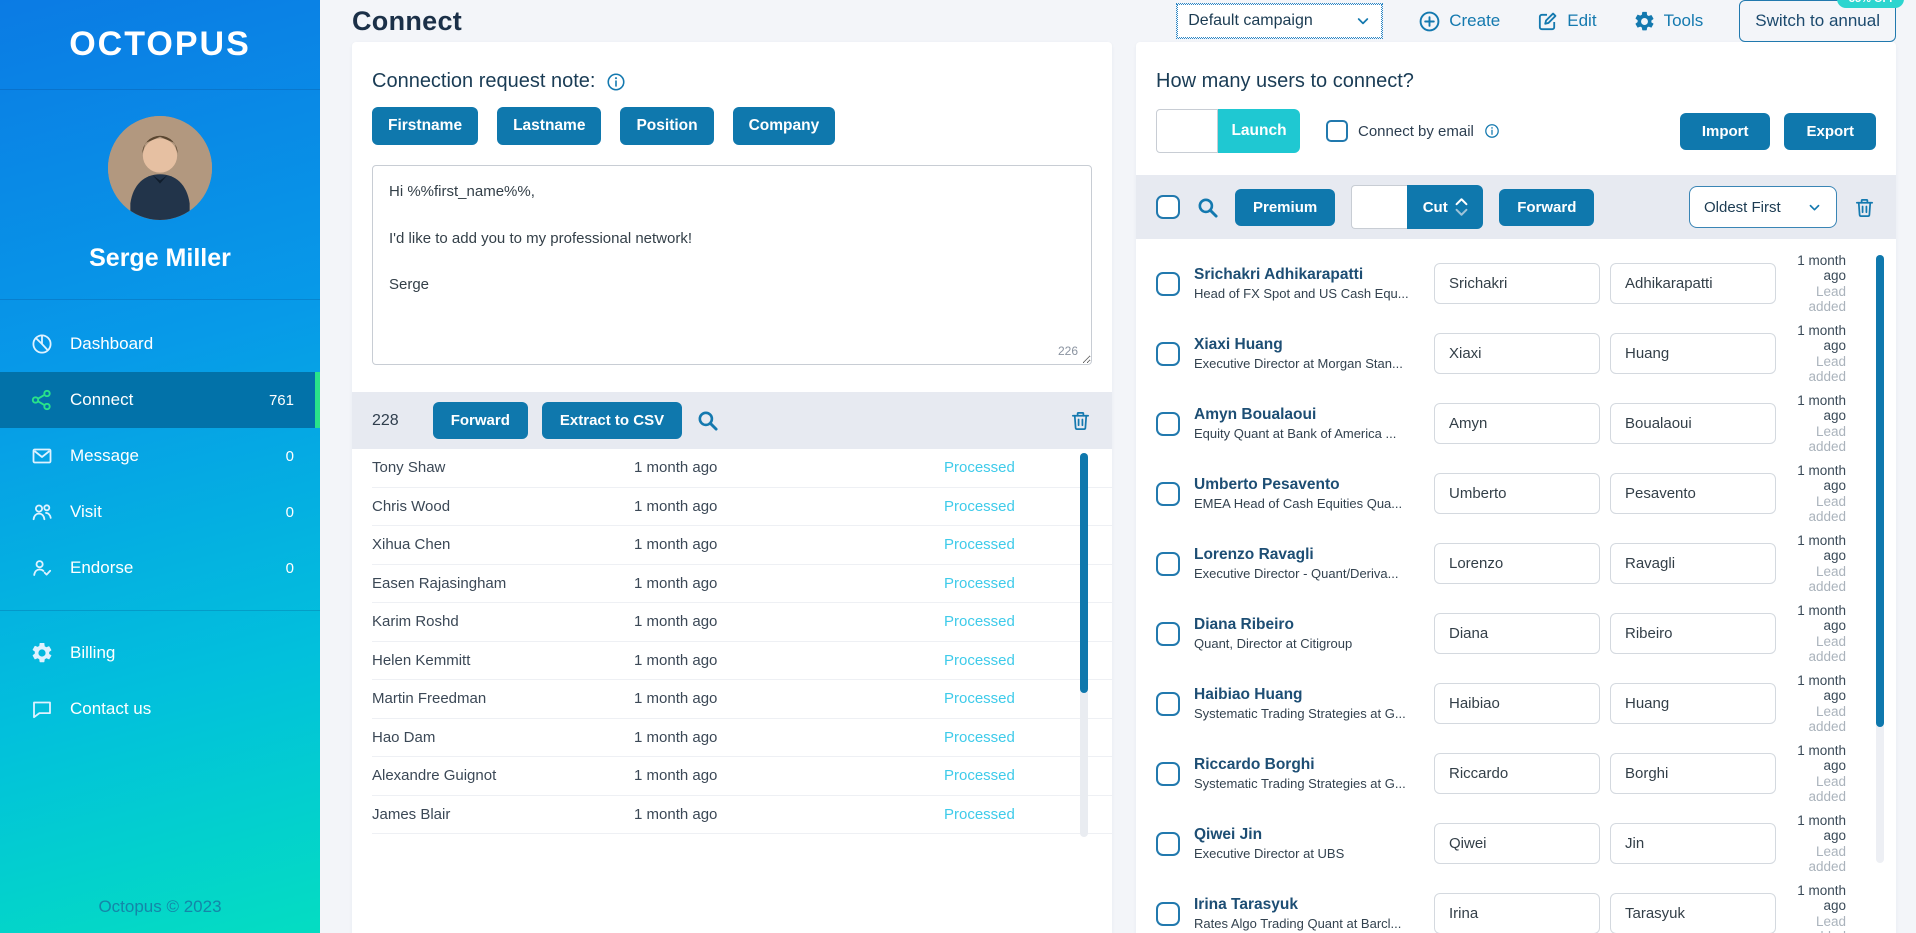 This screenshot has height=933, width=1916. What do you see at coordinates (160, 512) in the screenshot?
I see `sidebar-item-visit: Visit 0` at bounding box center [160, 512].